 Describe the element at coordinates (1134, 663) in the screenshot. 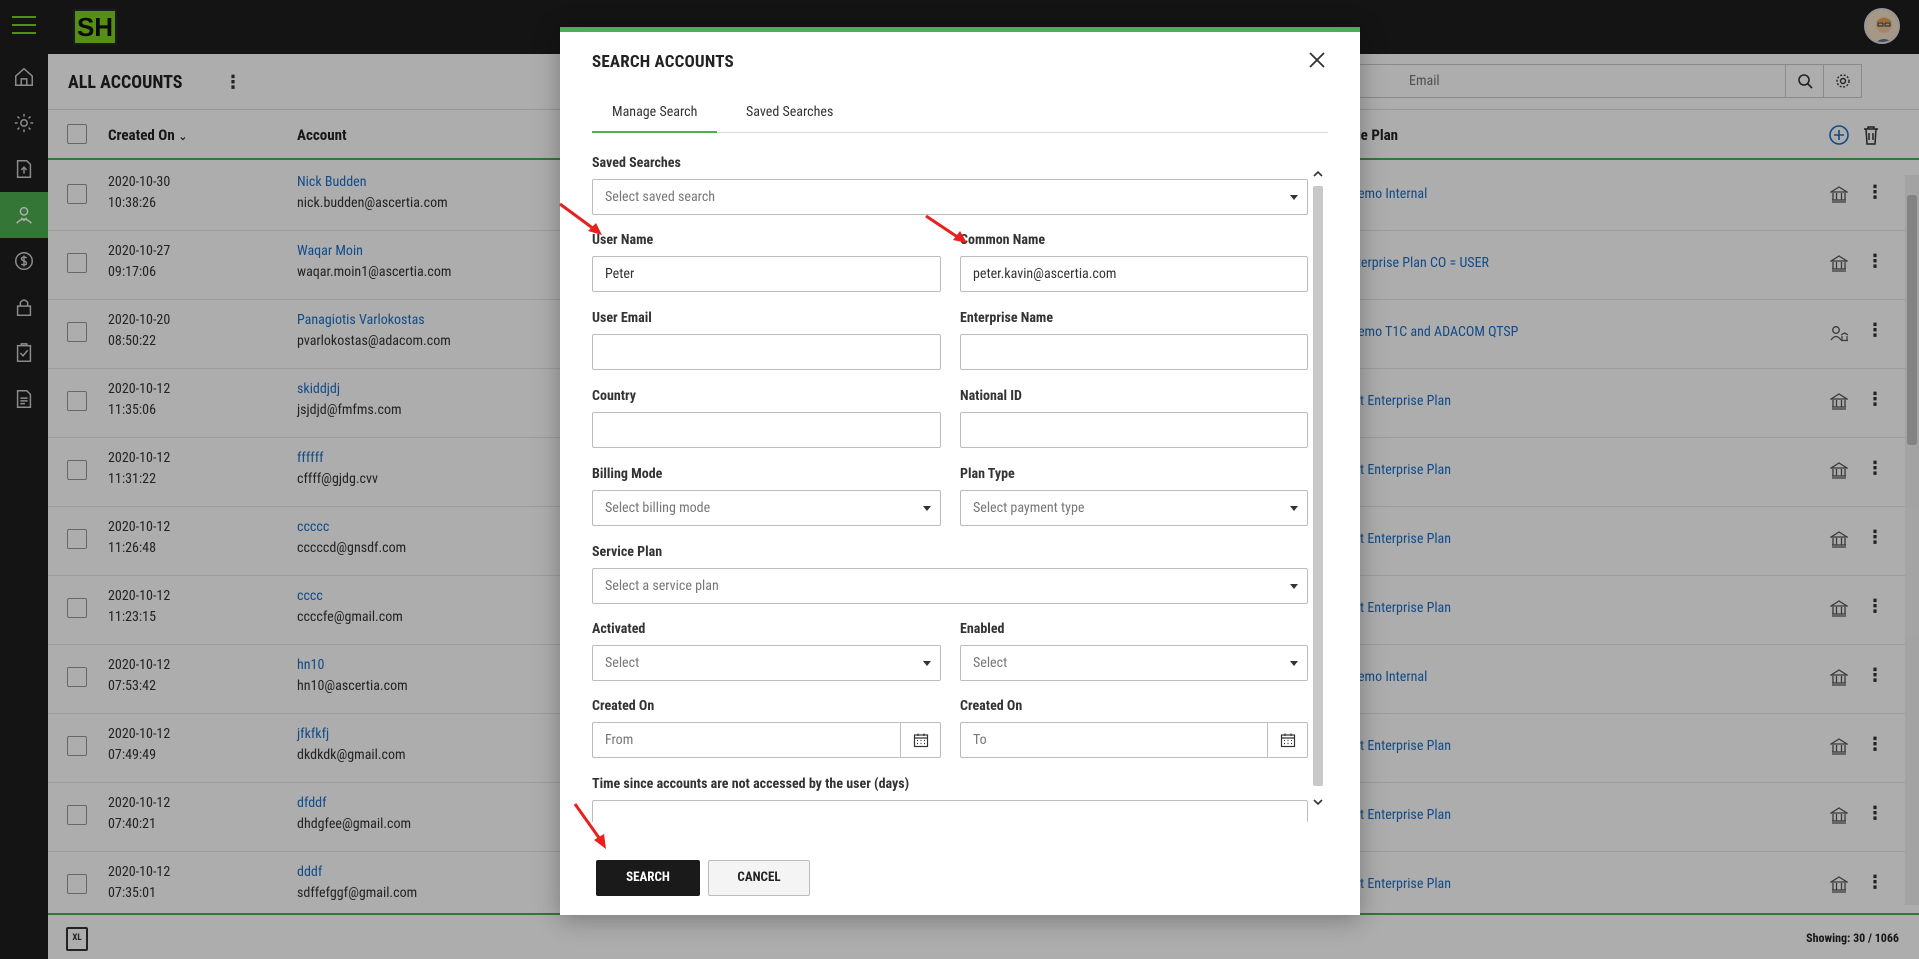

I see `enabled-select: Select` at that location.